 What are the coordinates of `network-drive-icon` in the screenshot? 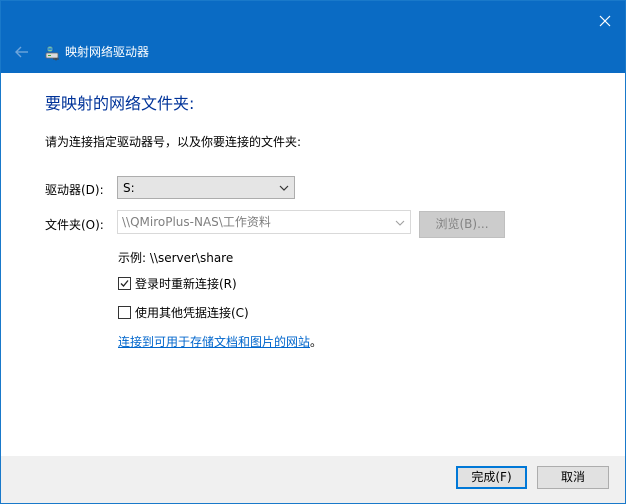 It's located at (53, 53).